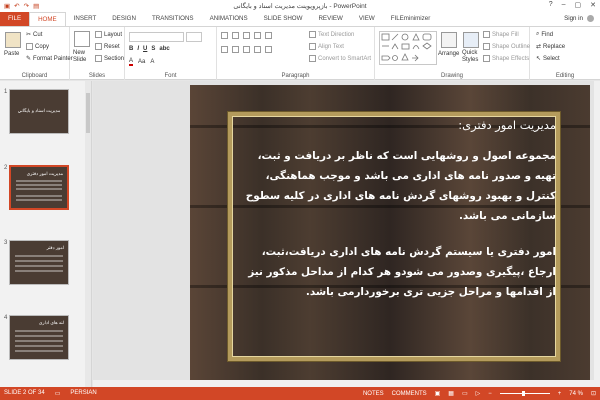  What do you see at coordinates (224, 35) in the screenshot?
I see `bullets-icon` at bounding box center [224, 35].